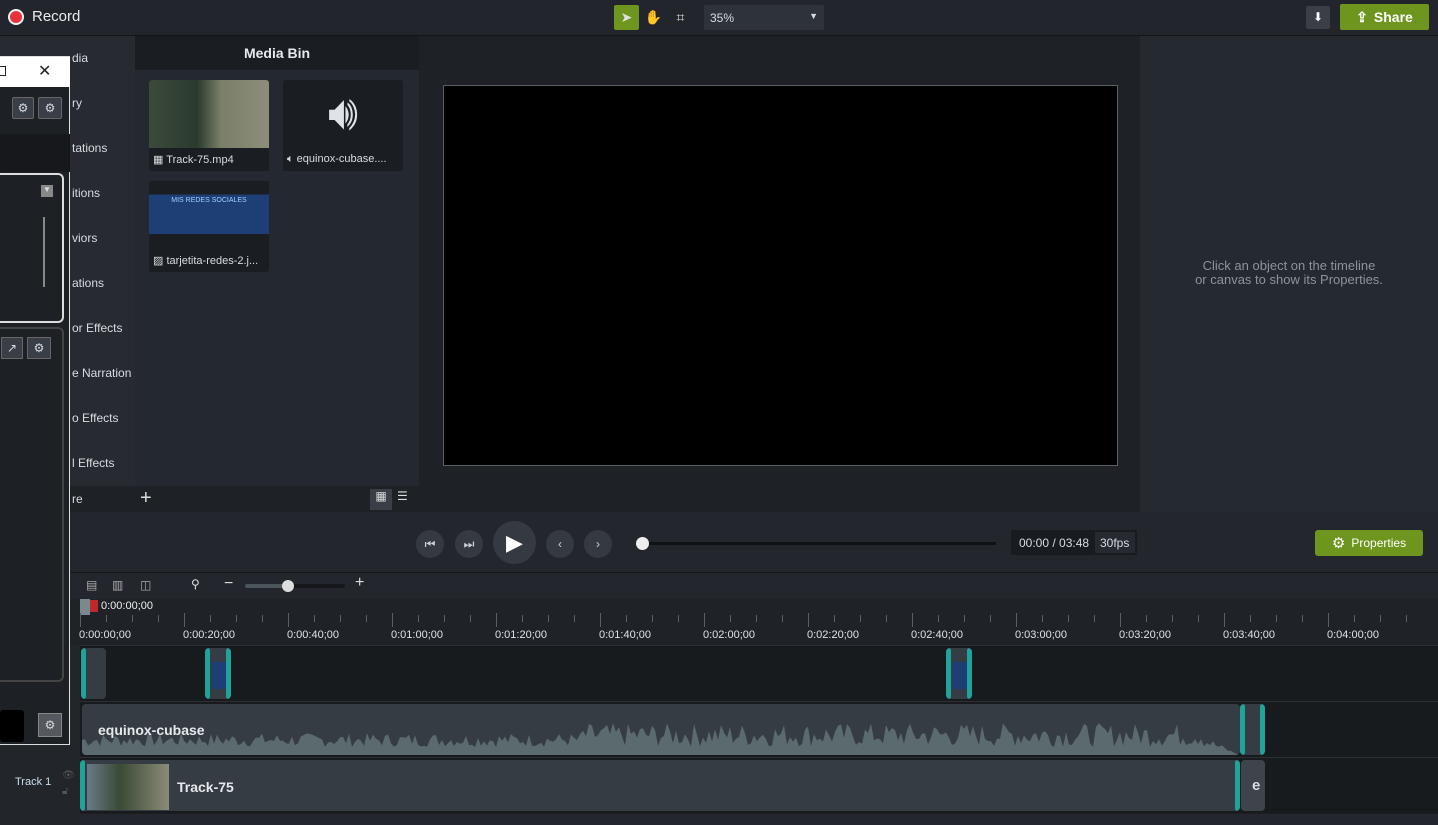  What do you see at coordinates (1369, 543) in the screenshot?
I see `properties-button: ⚙ Properties` at bounding box center [1369, 543].